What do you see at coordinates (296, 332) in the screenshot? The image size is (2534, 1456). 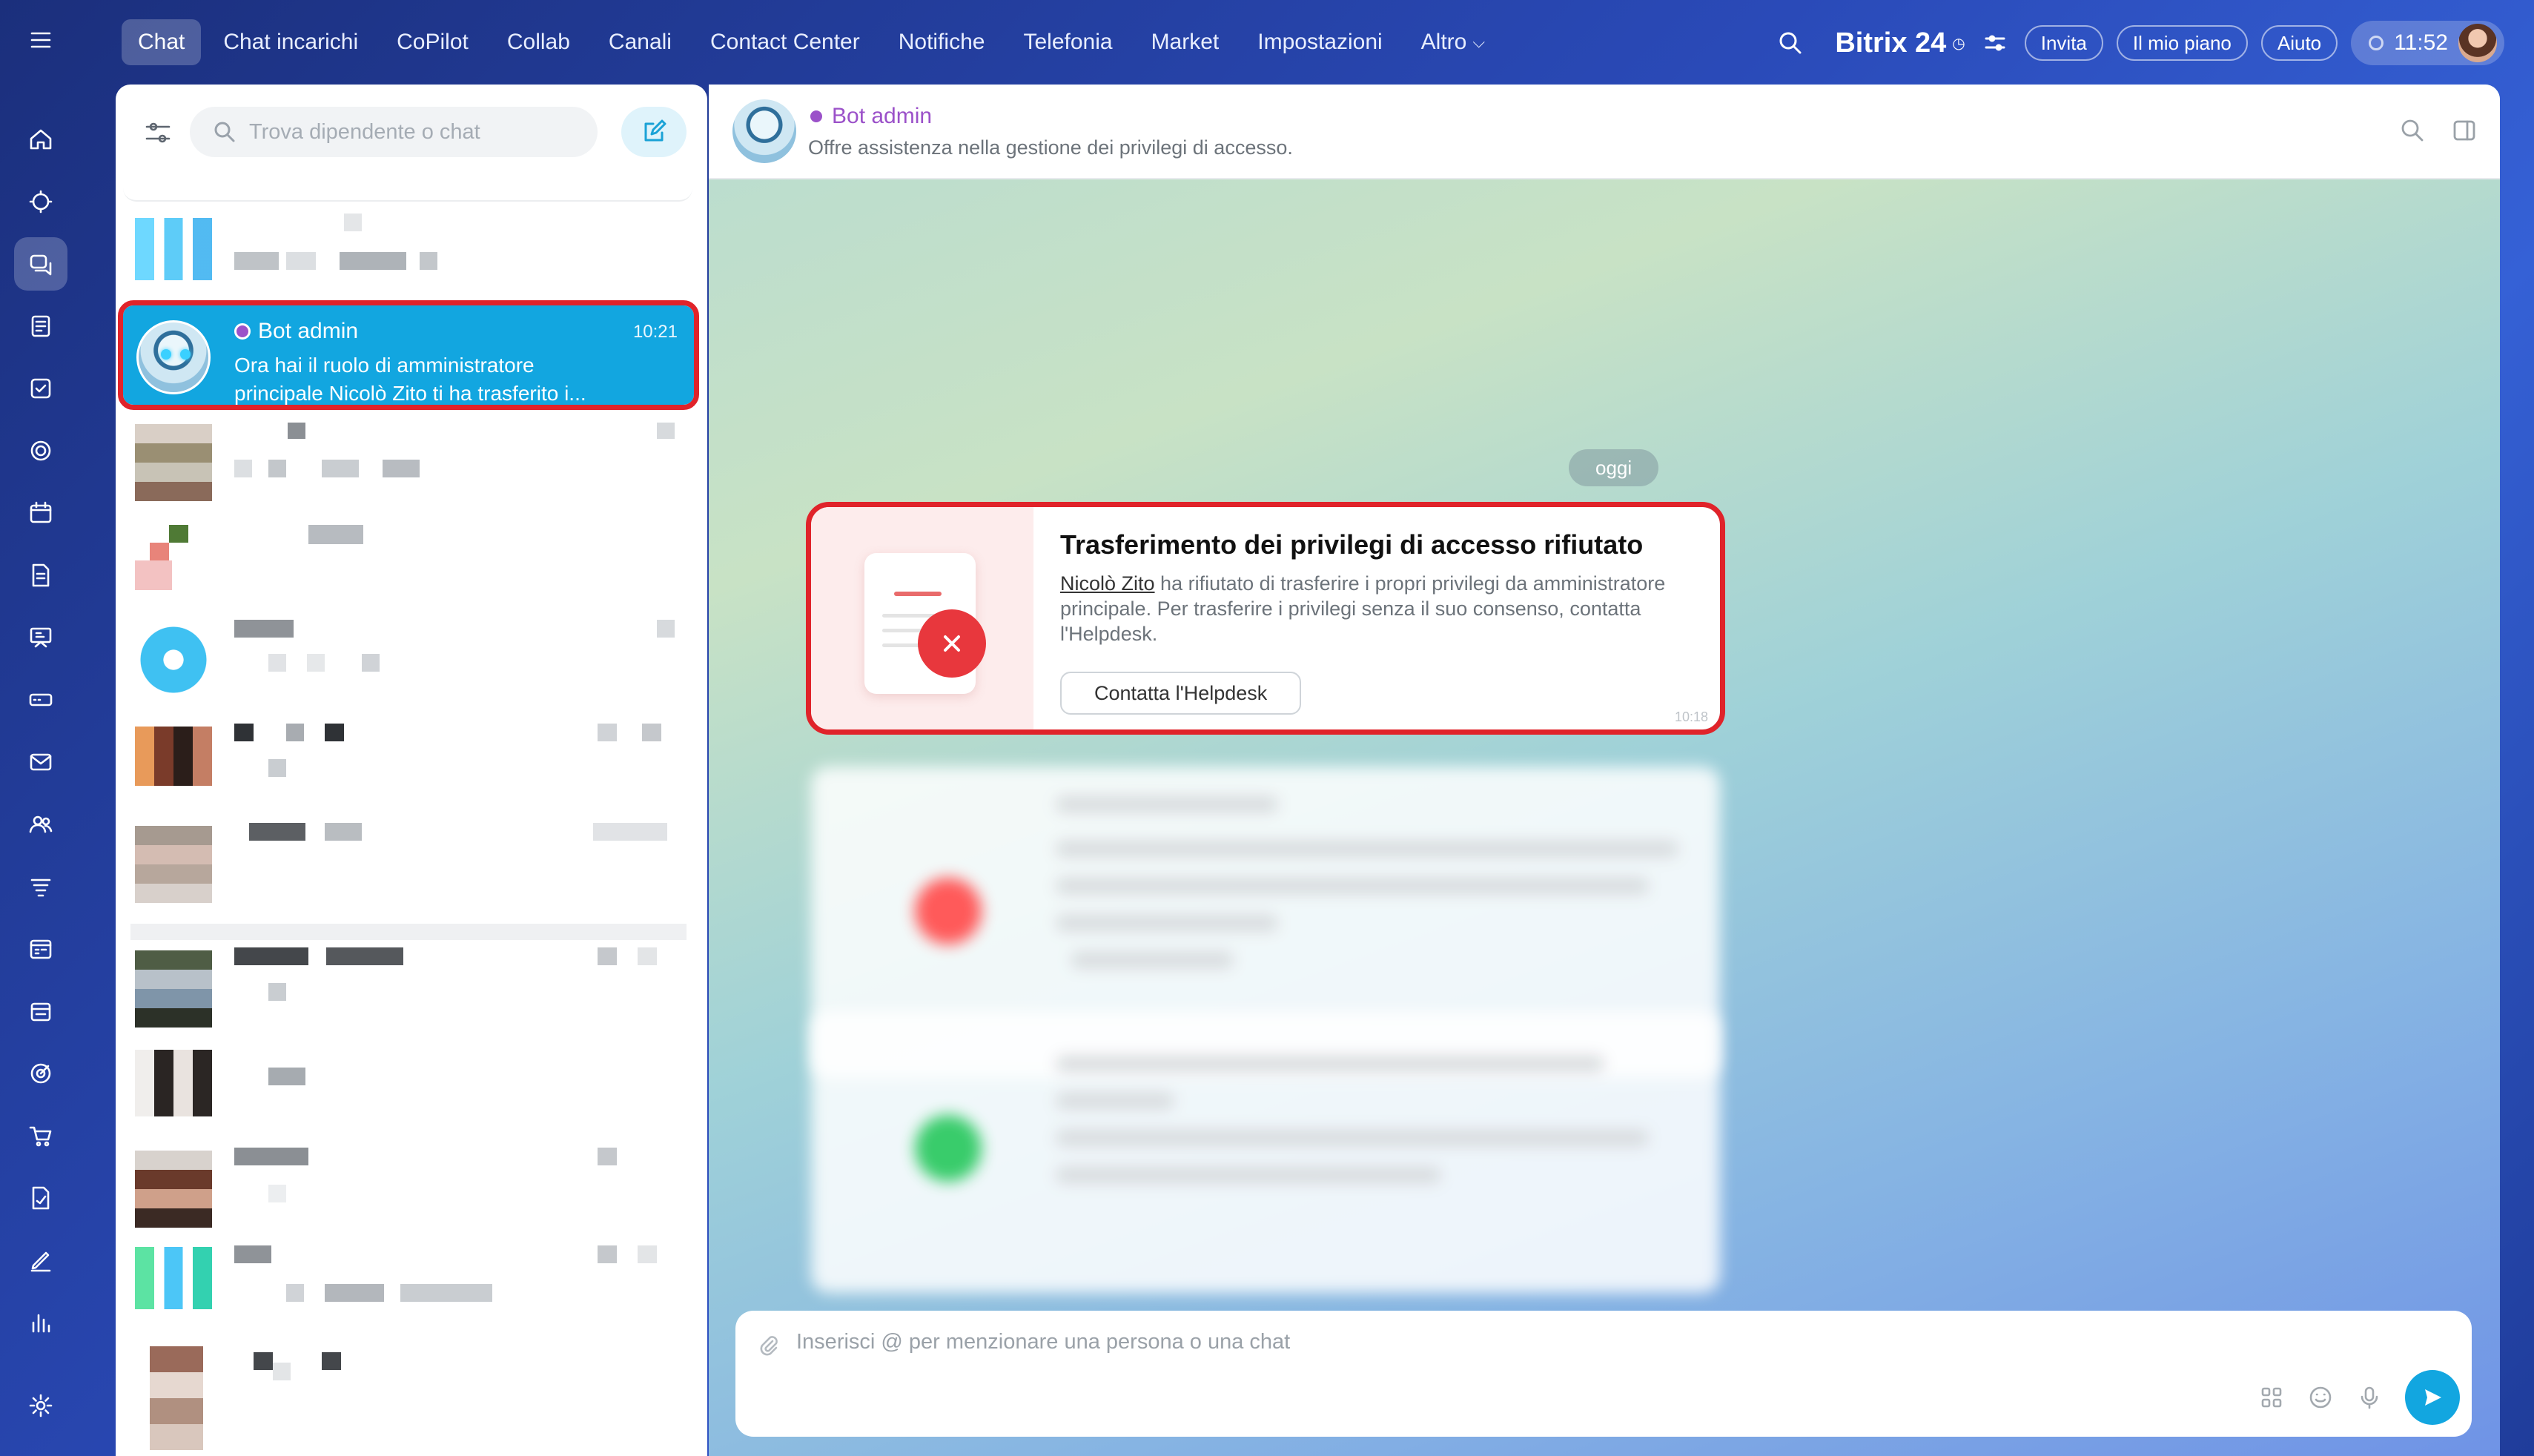 I see `chat-item-title: Bot admin` at bounding box center [296, 332].